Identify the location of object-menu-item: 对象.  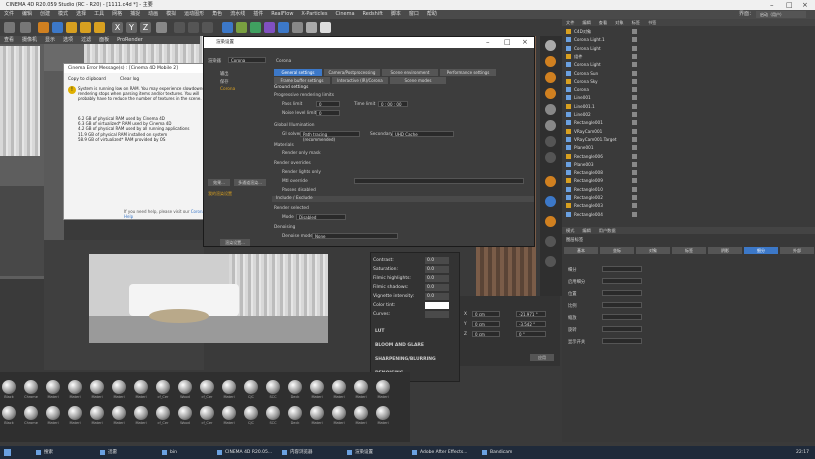
(619, 22).